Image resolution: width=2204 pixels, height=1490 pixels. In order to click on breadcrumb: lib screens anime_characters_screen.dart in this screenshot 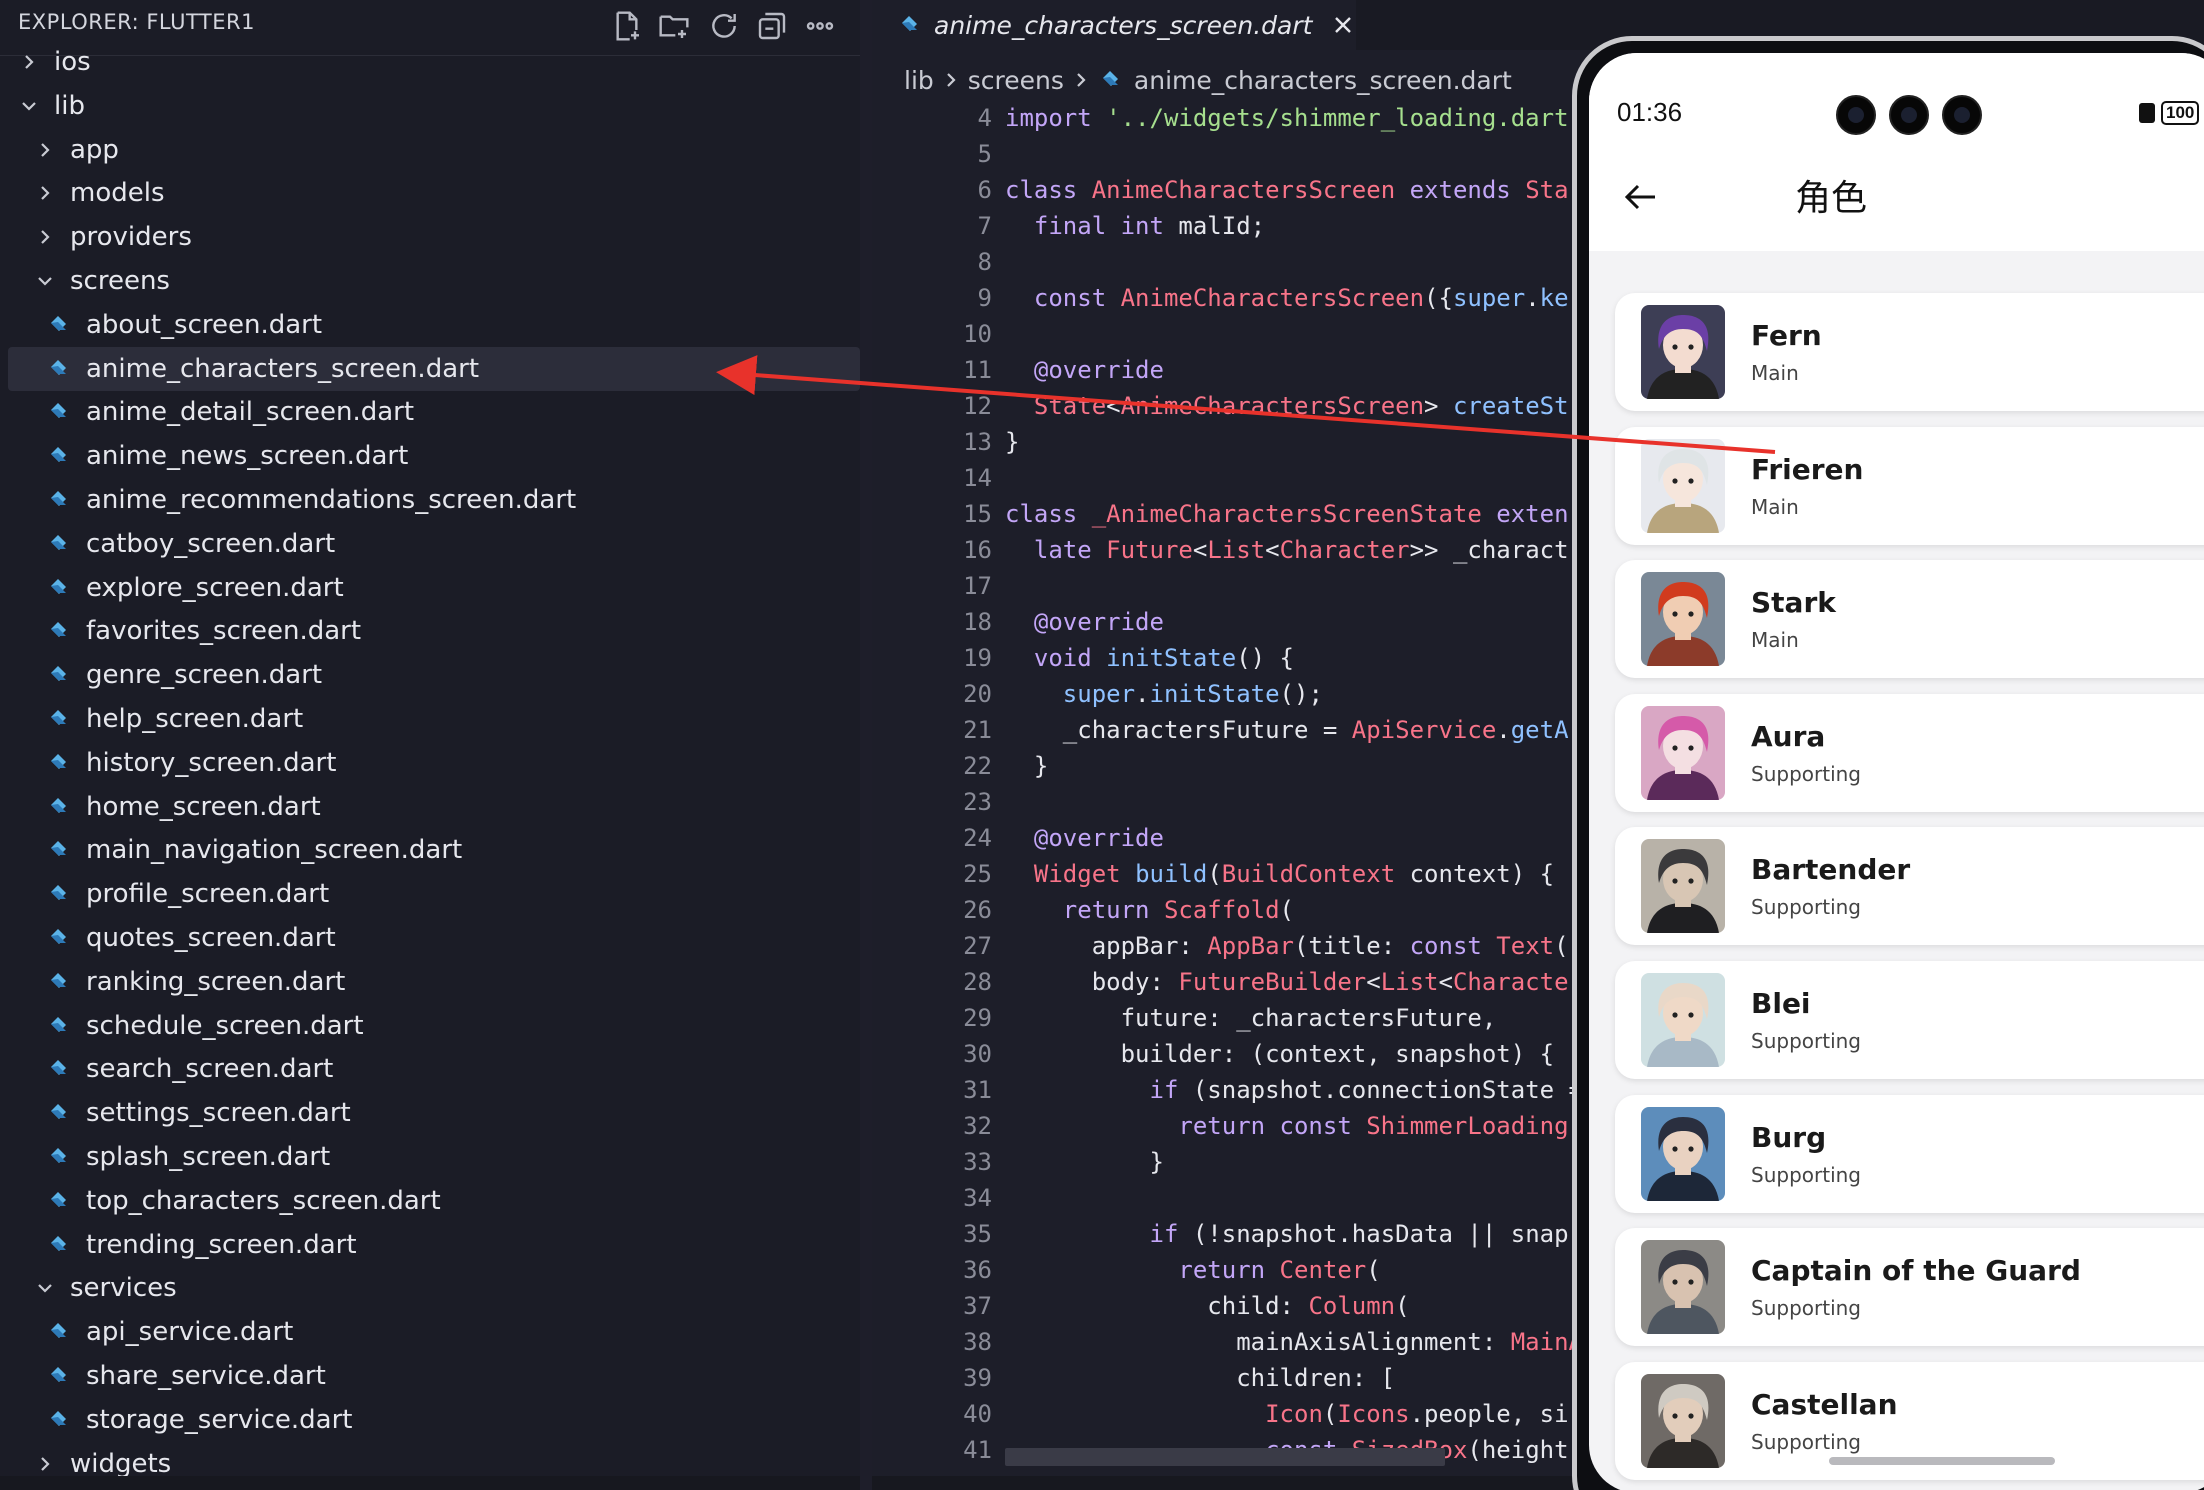, I will do `click(1208, 80)`.